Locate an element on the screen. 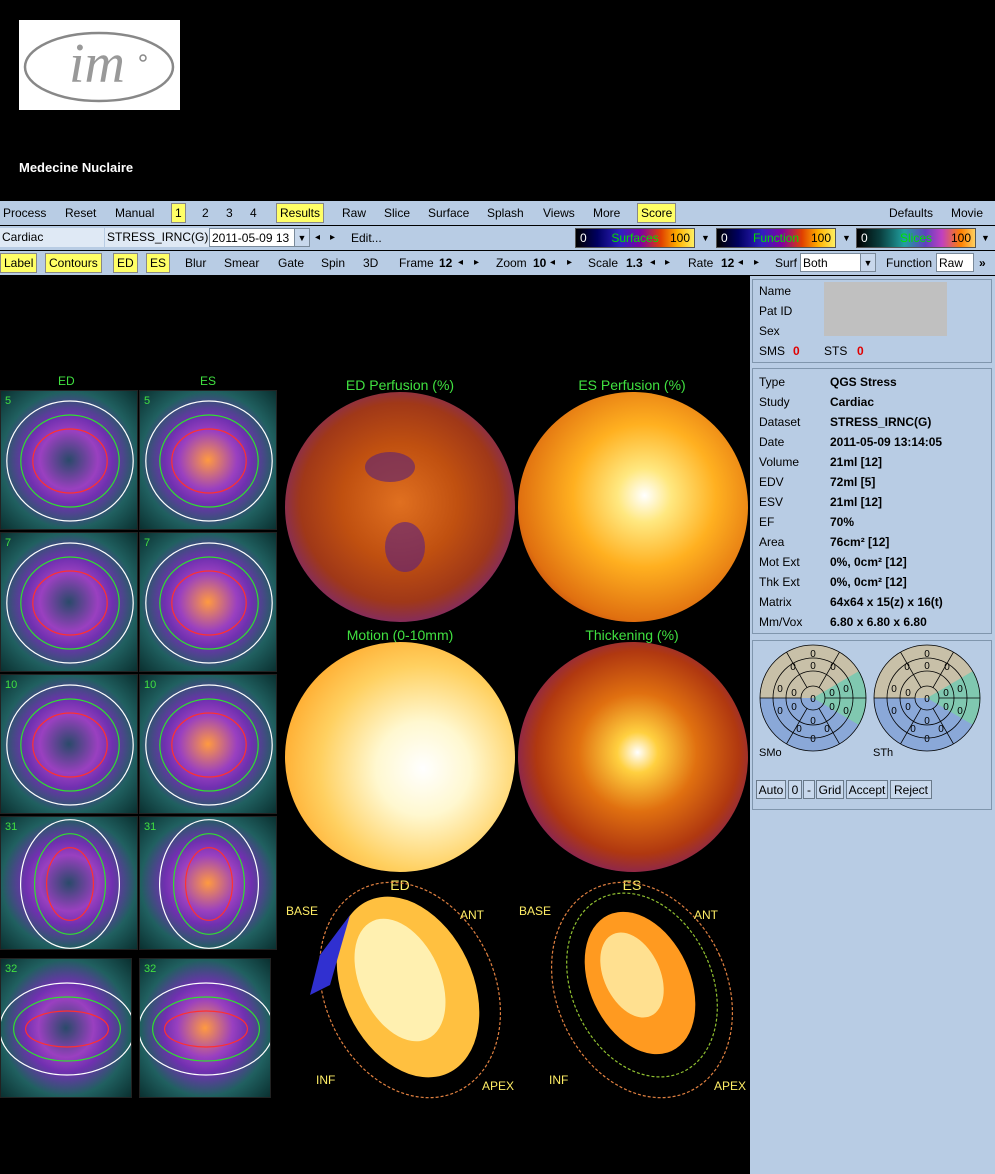  ed-slice-image: 10 is located at coordinates (69, 744).